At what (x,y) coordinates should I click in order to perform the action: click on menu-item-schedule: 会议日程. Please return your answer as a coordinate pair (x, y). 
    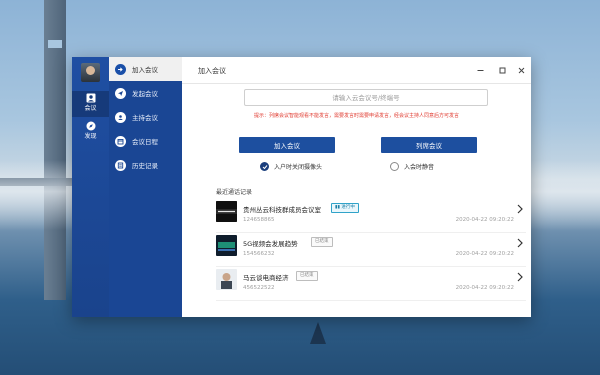
    Looking at the image, I should click on (145, 141).